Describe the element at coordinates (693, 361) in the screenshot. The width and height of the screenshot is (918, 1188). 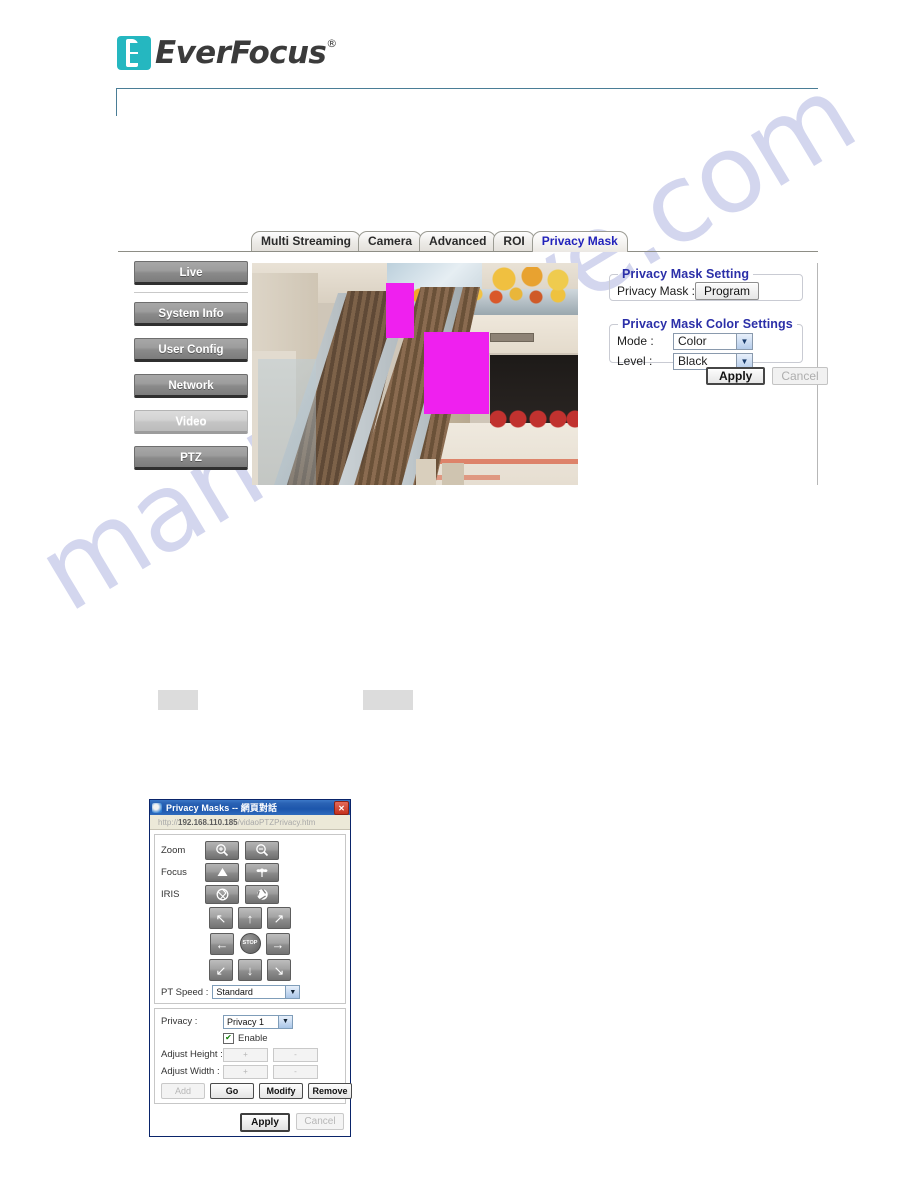
I see `level-select-value: Black` at that location.